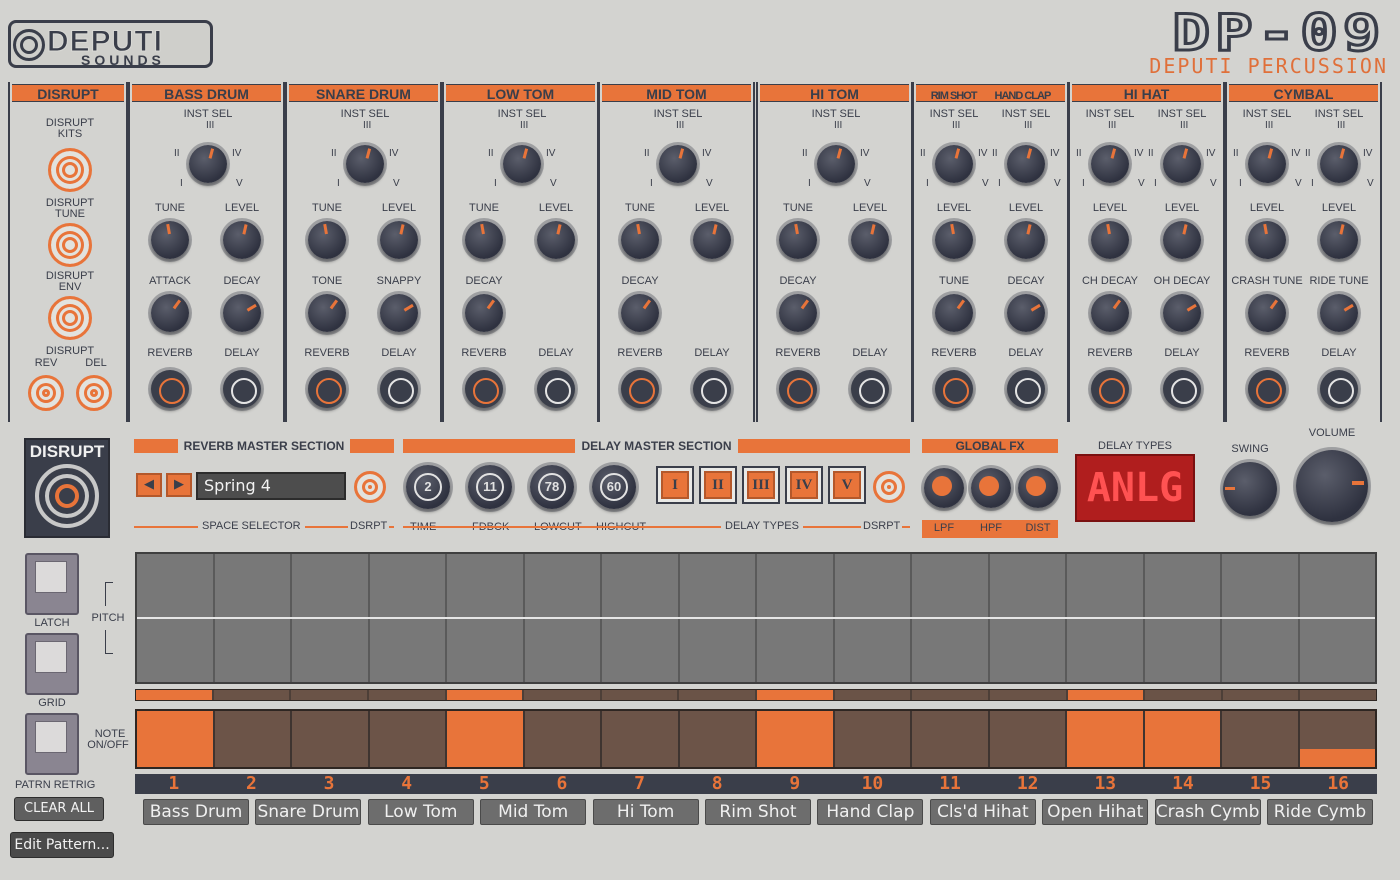 The width and height of the screenshot is (1400, 880). What do you see at coordinates (756, 739) in the screenshot?
I see `note-row` at bounding box center [756, 739].